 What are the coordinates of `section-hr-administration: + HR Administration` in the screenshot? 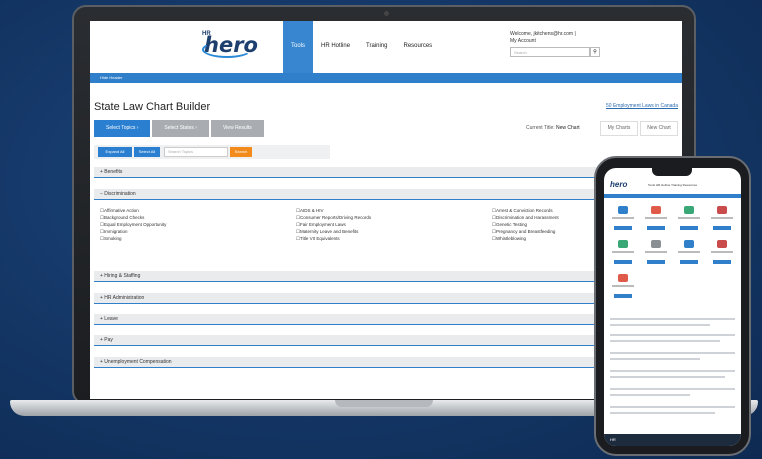 It's located at (386, 298).